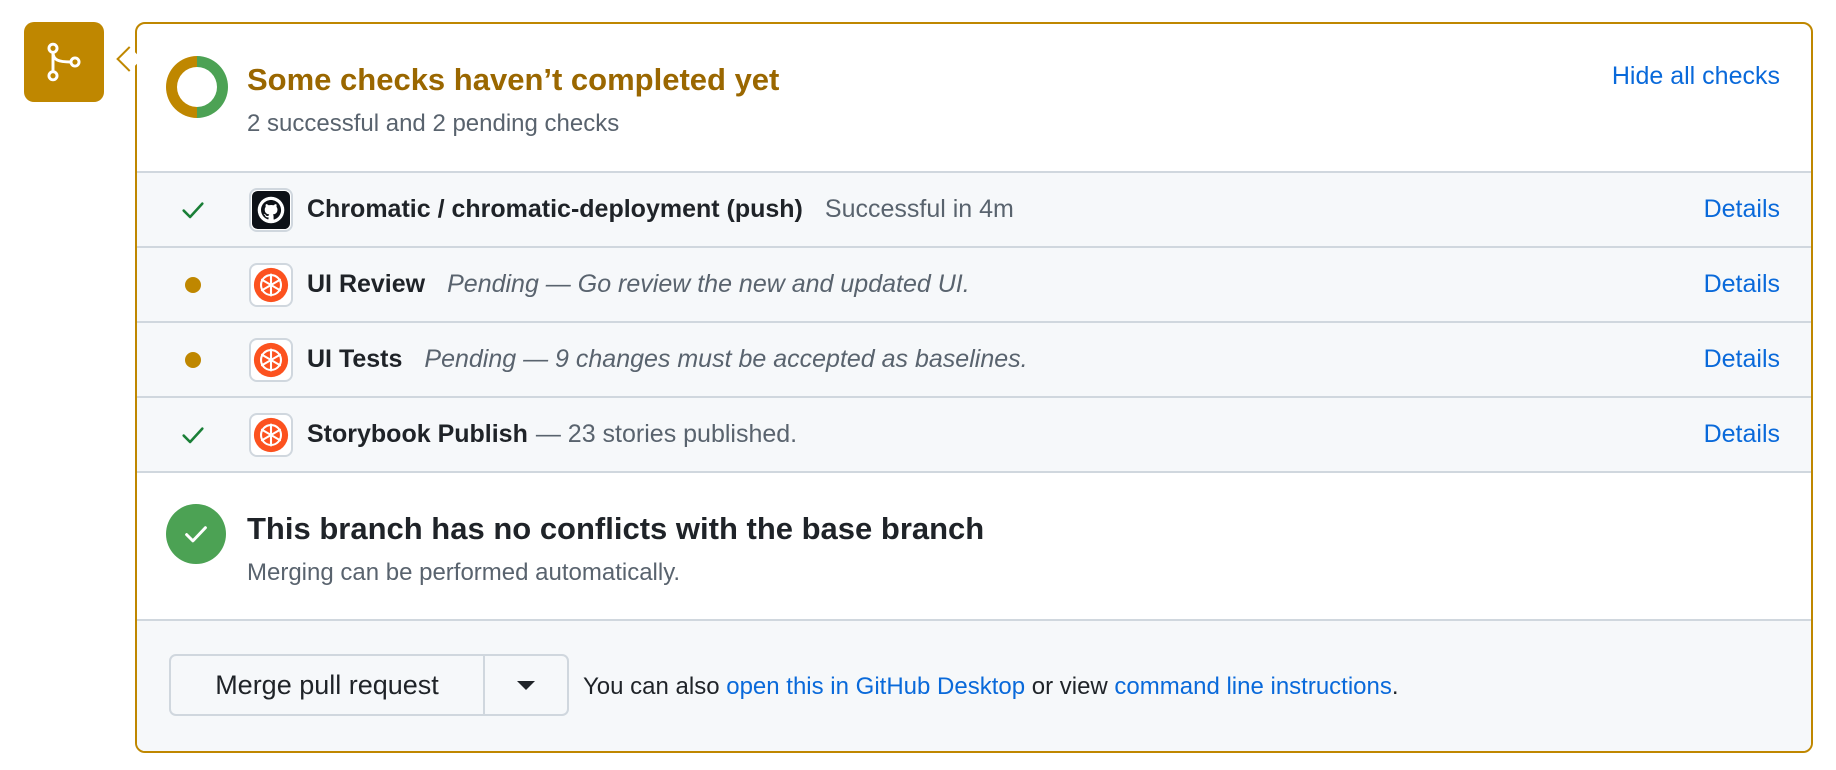 This screenshot has height=770, width=1836. What do you see at coordinates (196, 534) in the screenshot?
I see `check-circle-icon` at bounding box center [196, 534].